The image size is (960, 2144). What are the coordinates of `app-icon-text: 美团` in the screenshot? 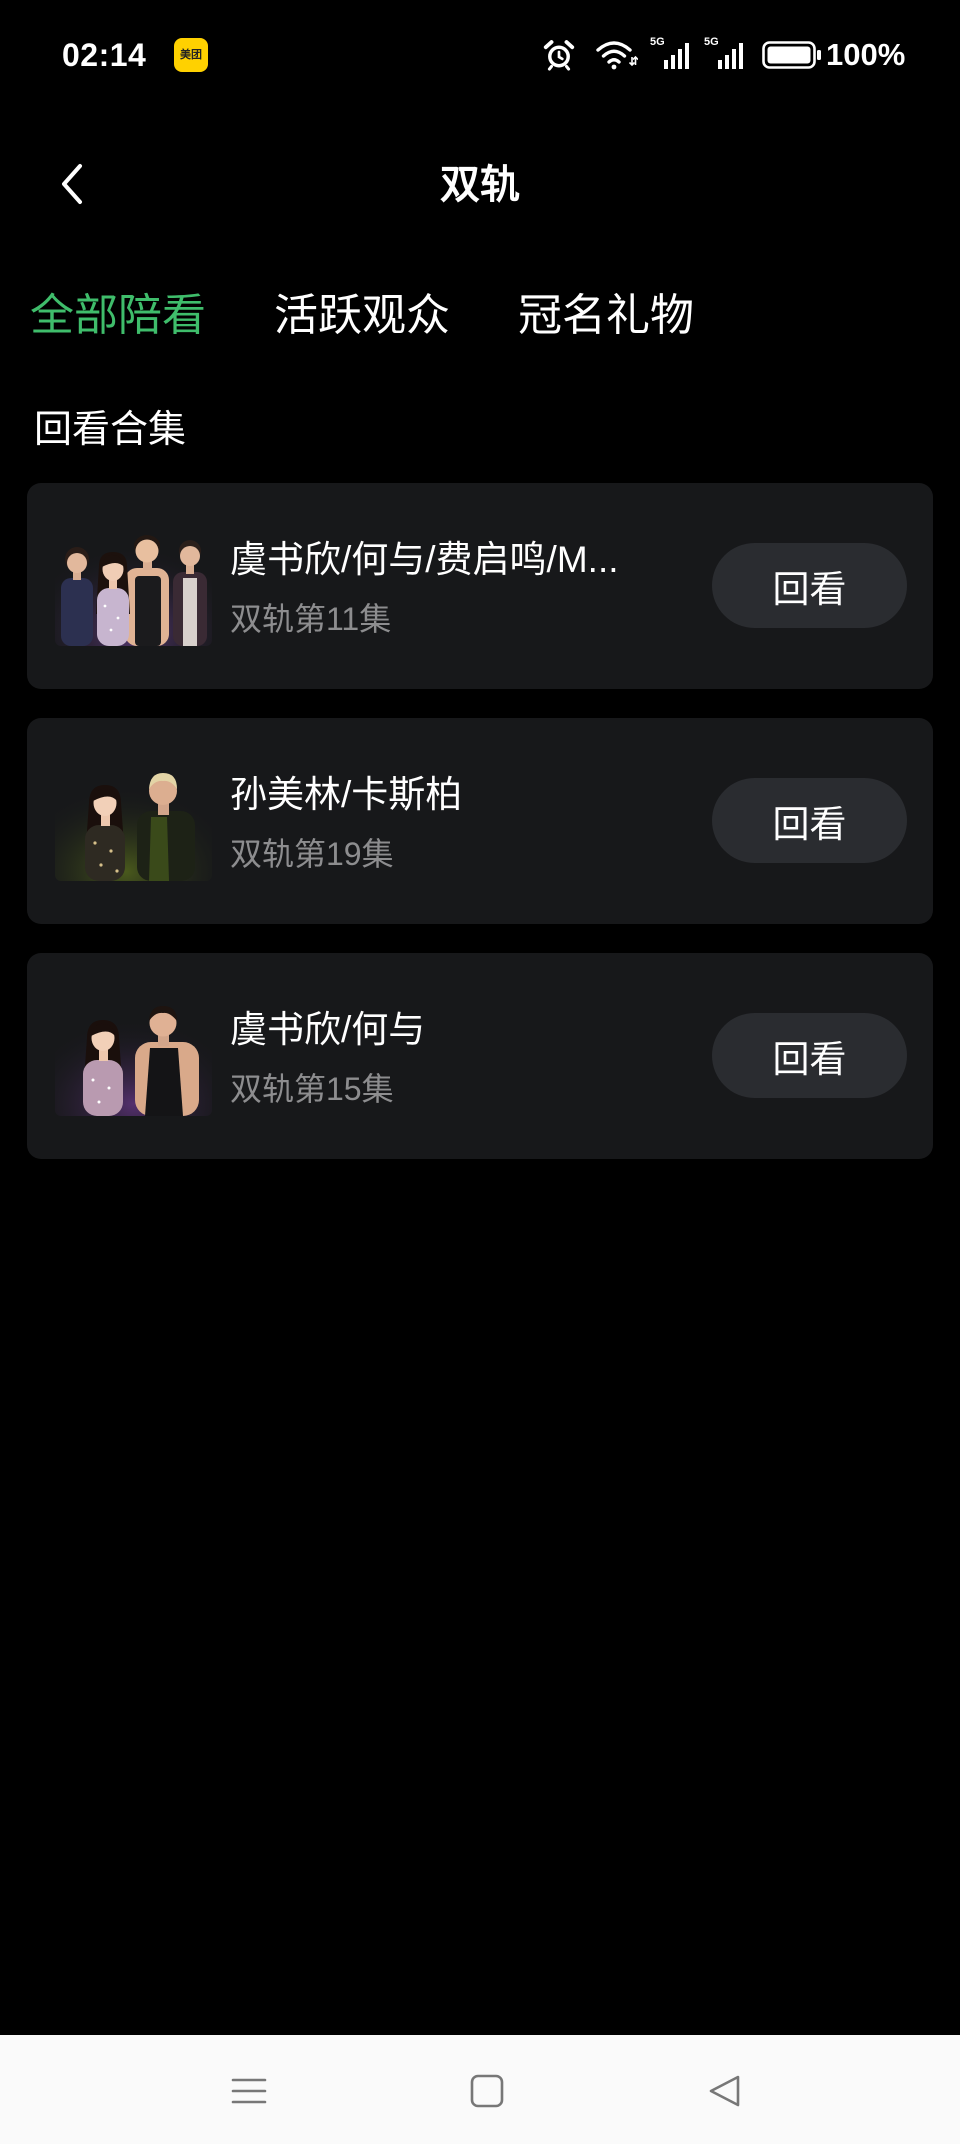 It's located at (191, 55).